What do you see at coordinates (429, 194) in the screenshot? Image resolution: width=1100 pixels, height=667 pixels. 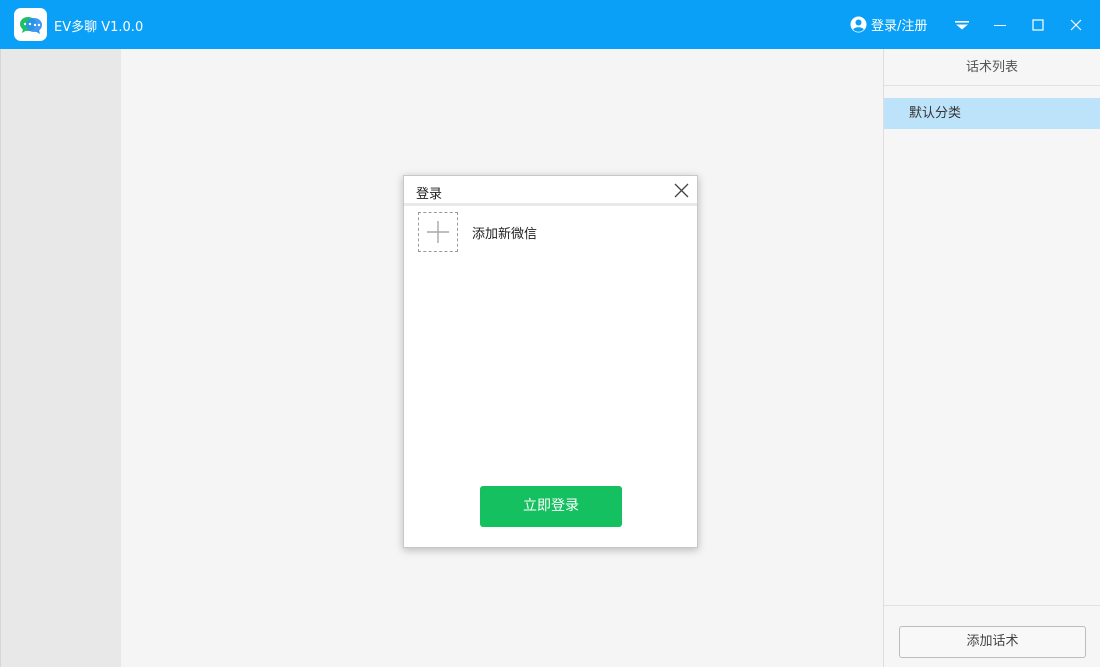 I see `dialog-title: 登录` at bounding box center [429, 194].